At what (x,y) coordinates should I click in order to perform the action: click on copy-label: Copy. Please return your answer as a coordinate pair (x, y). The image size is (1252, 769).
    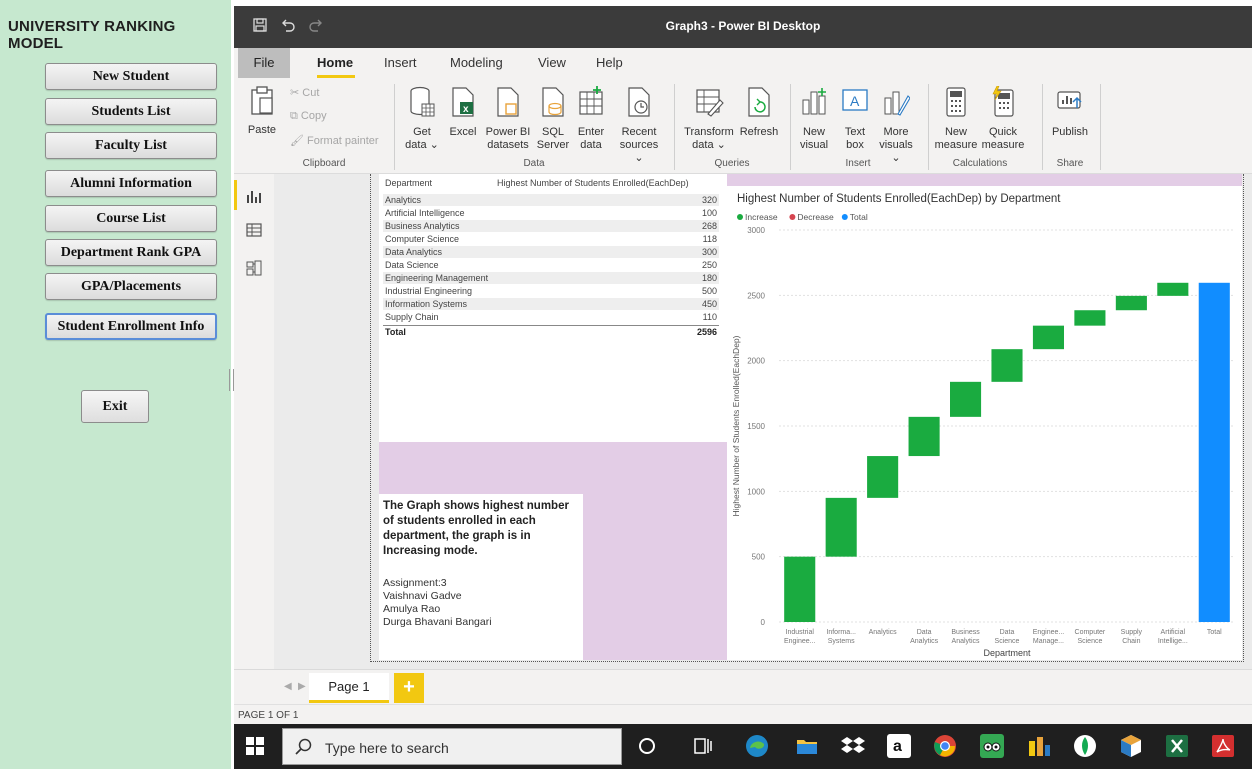
    Looking at the image, I should click on (313, 116).